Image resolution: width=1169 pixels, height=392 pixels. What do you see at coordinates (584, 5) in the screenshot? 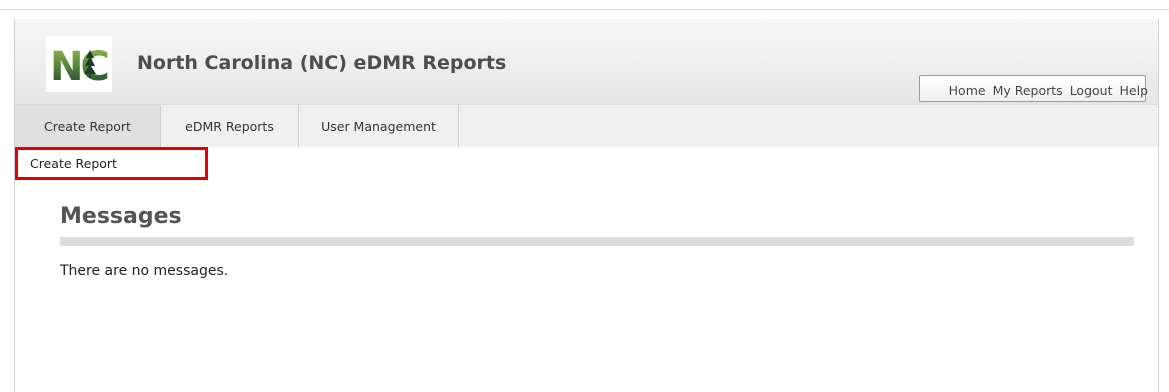
I see `top-border` at bounding box center [584, 5].